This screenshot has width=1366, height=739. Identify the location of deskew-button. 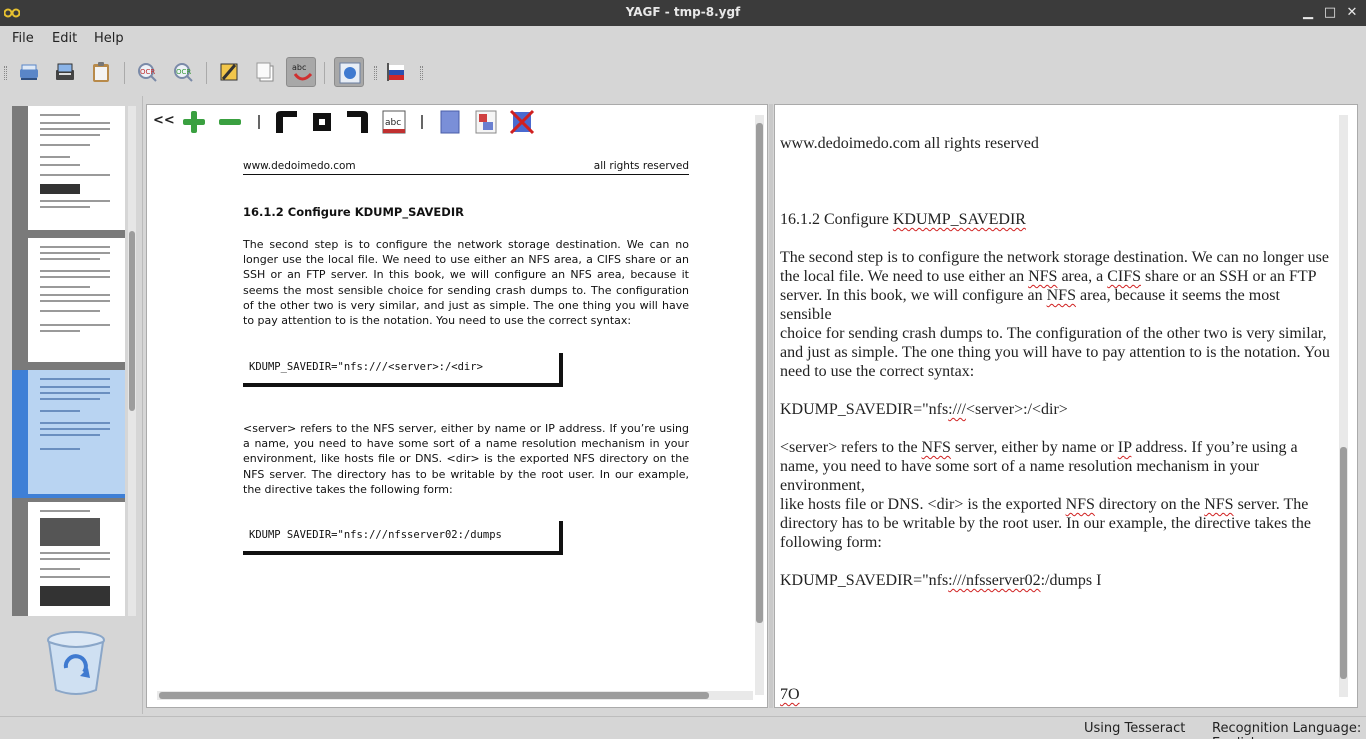
(229, 72).